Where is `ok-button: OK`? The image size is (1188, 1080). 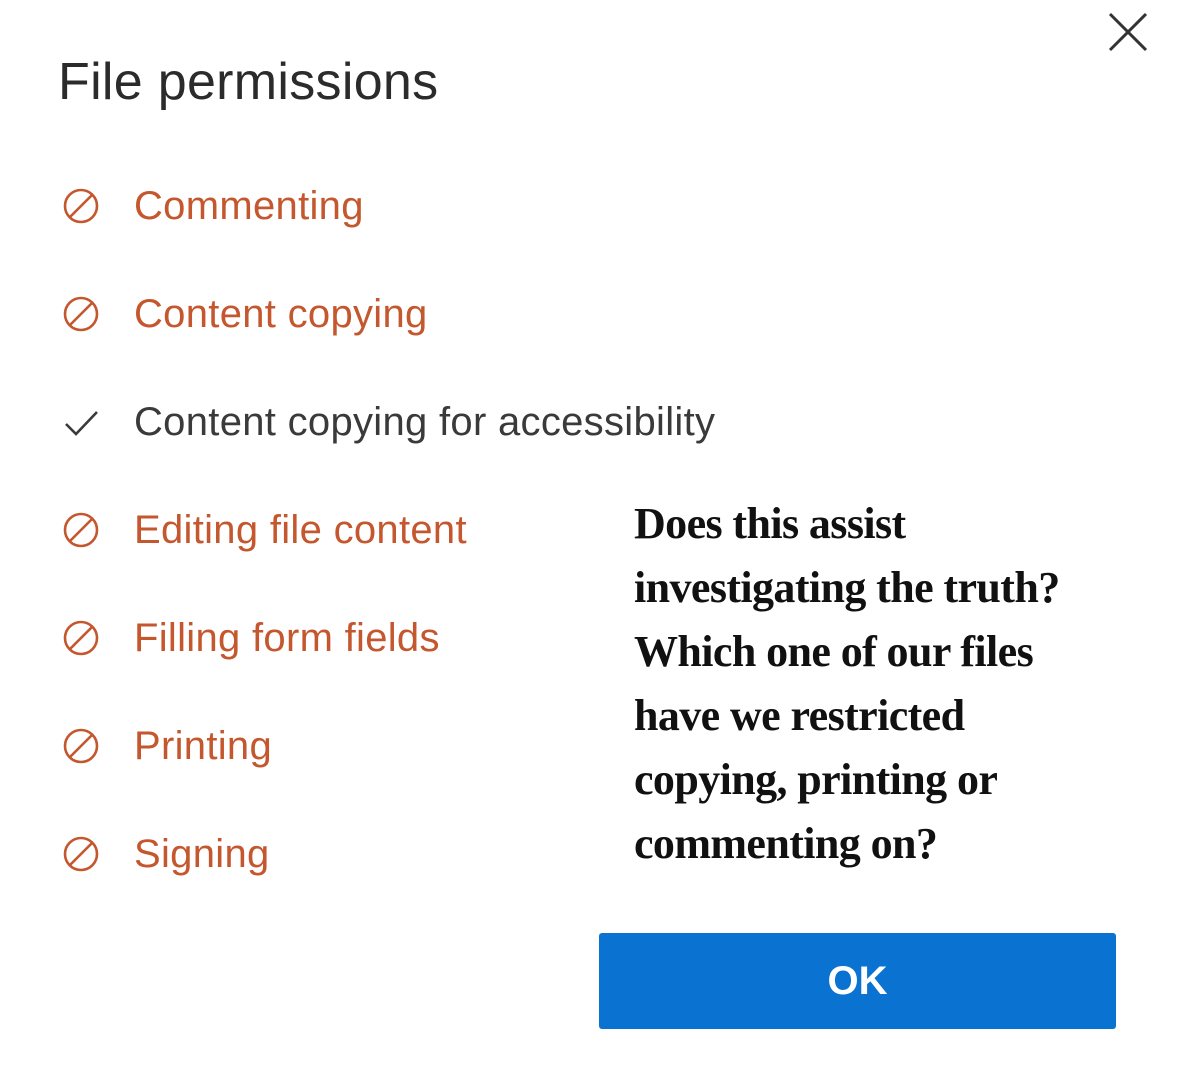 ok-button: OK is located at coordinates (857, 981).